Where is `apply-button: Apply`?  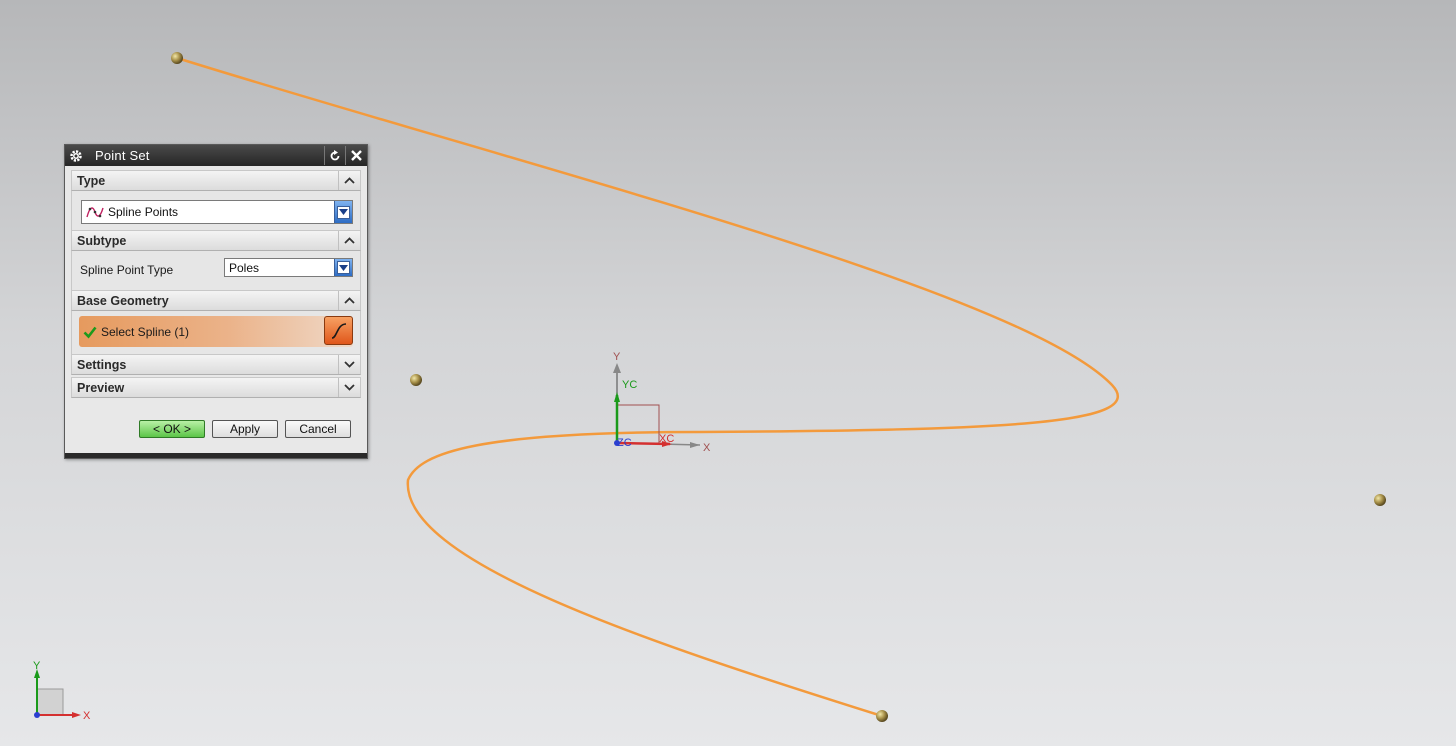
apply-button: Apply is located at coordinates (245, 429).